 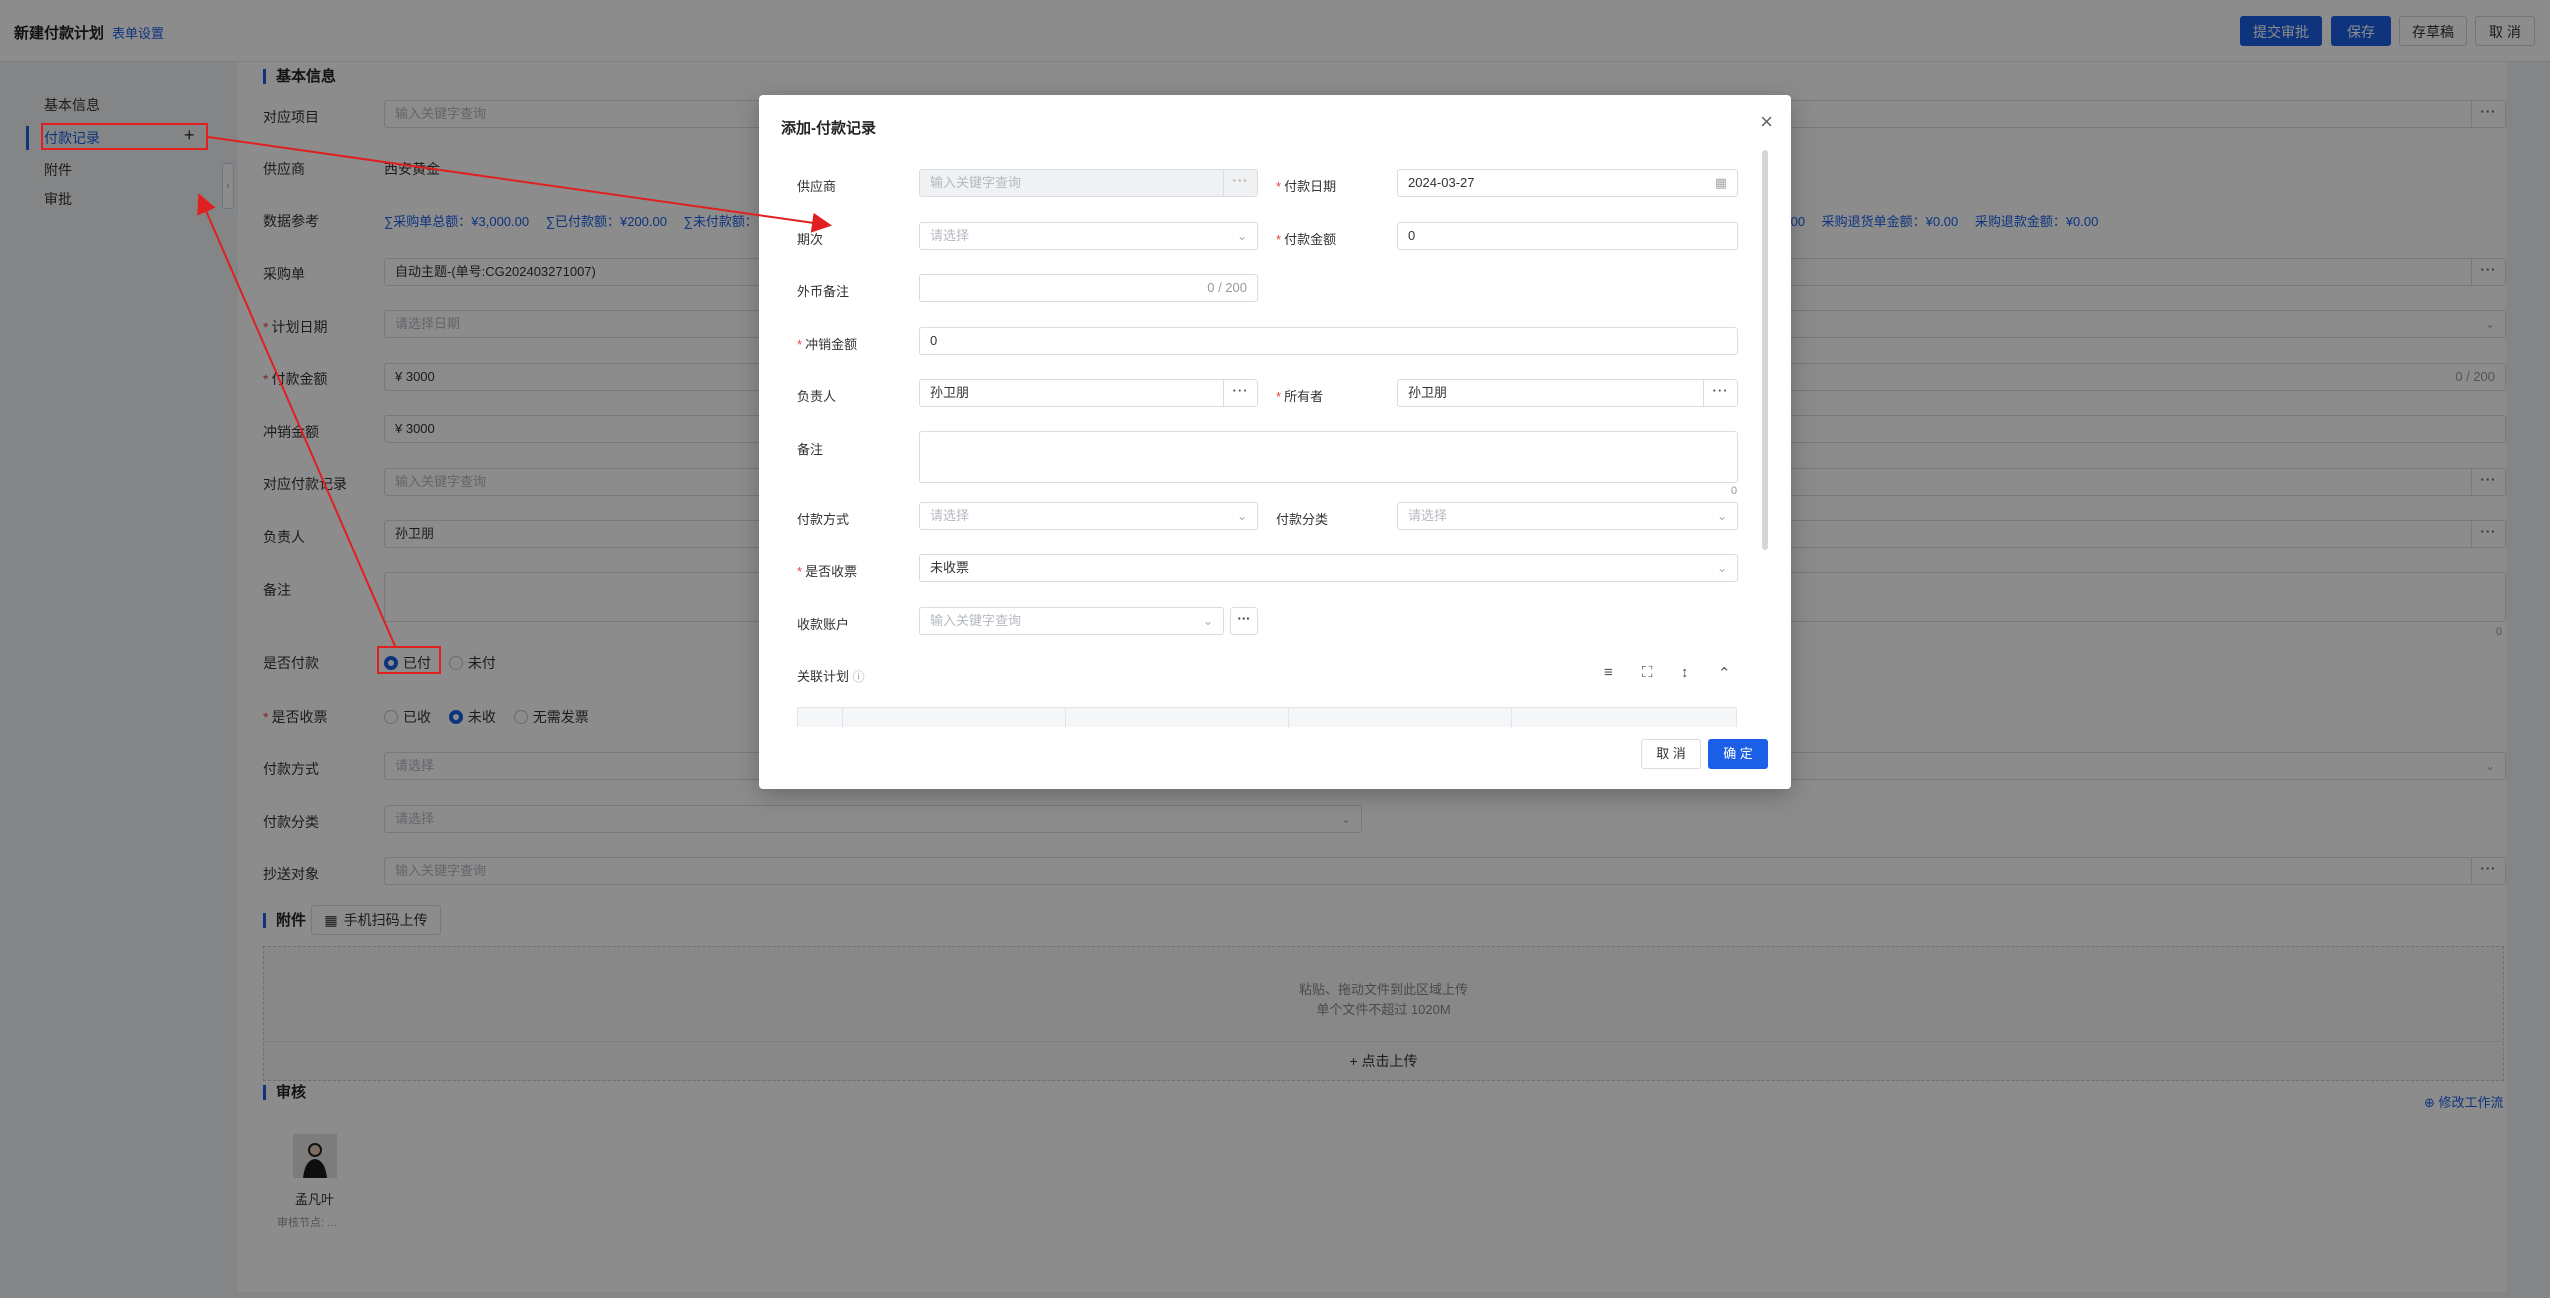 I want to click on arrow-to-approval-nav, so click(x=296, y=420).